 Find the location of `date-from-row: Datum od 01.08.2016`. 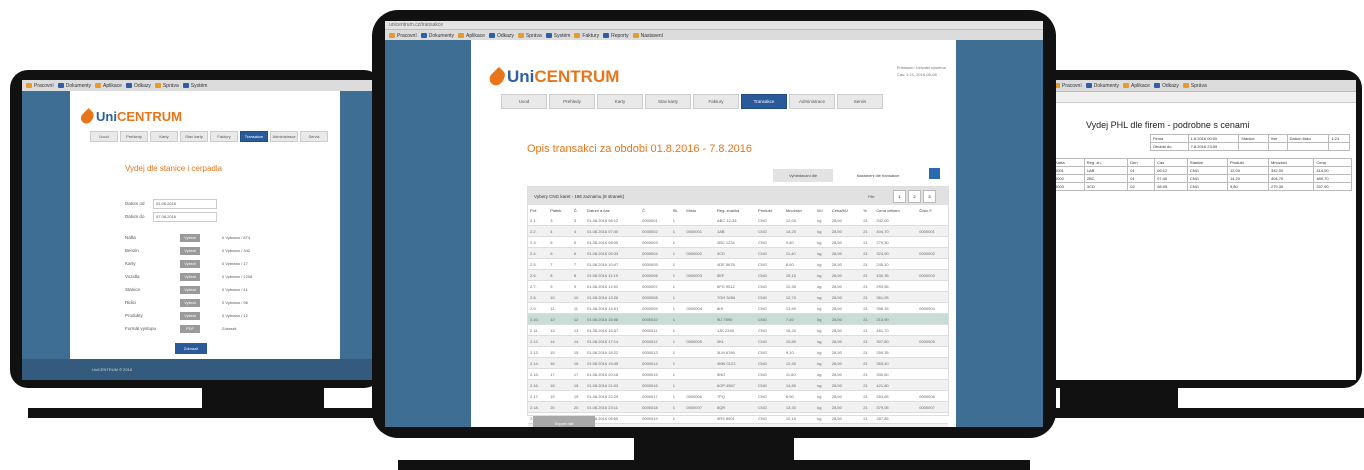

date-from-row: Datum od 01.08.2016 is located at coordinates (225, 203).